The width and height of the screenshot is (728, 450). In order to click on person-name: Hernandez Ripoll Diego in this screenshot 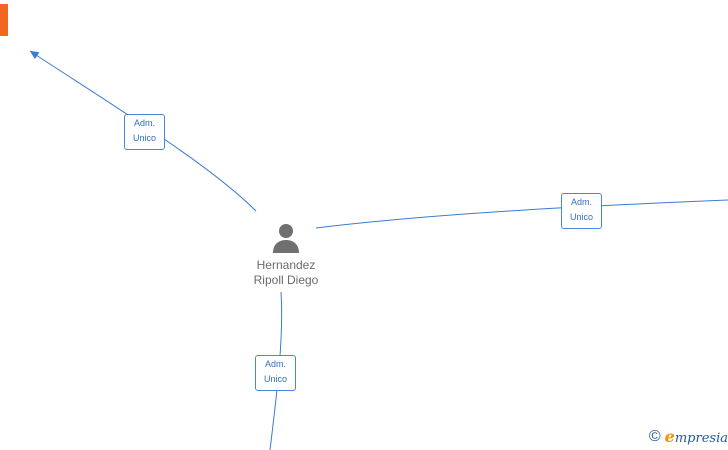, I will do `click(286, 273)`.